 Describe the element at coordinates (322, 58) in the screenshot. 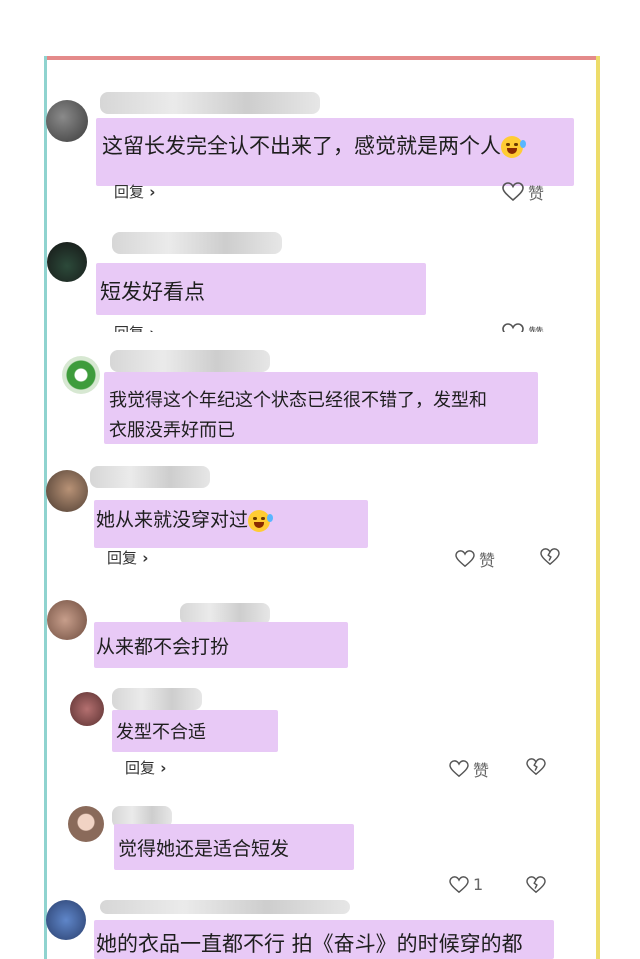

I see `frame-border-top` at that location.